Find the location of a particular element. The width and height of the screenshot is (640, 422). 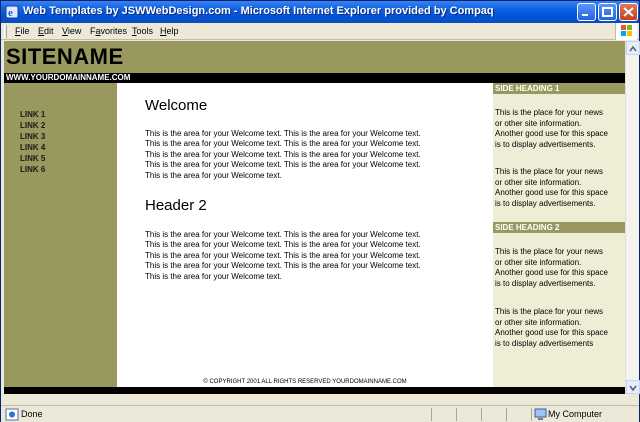

svg-text: e is located at coordinates (10, 13).